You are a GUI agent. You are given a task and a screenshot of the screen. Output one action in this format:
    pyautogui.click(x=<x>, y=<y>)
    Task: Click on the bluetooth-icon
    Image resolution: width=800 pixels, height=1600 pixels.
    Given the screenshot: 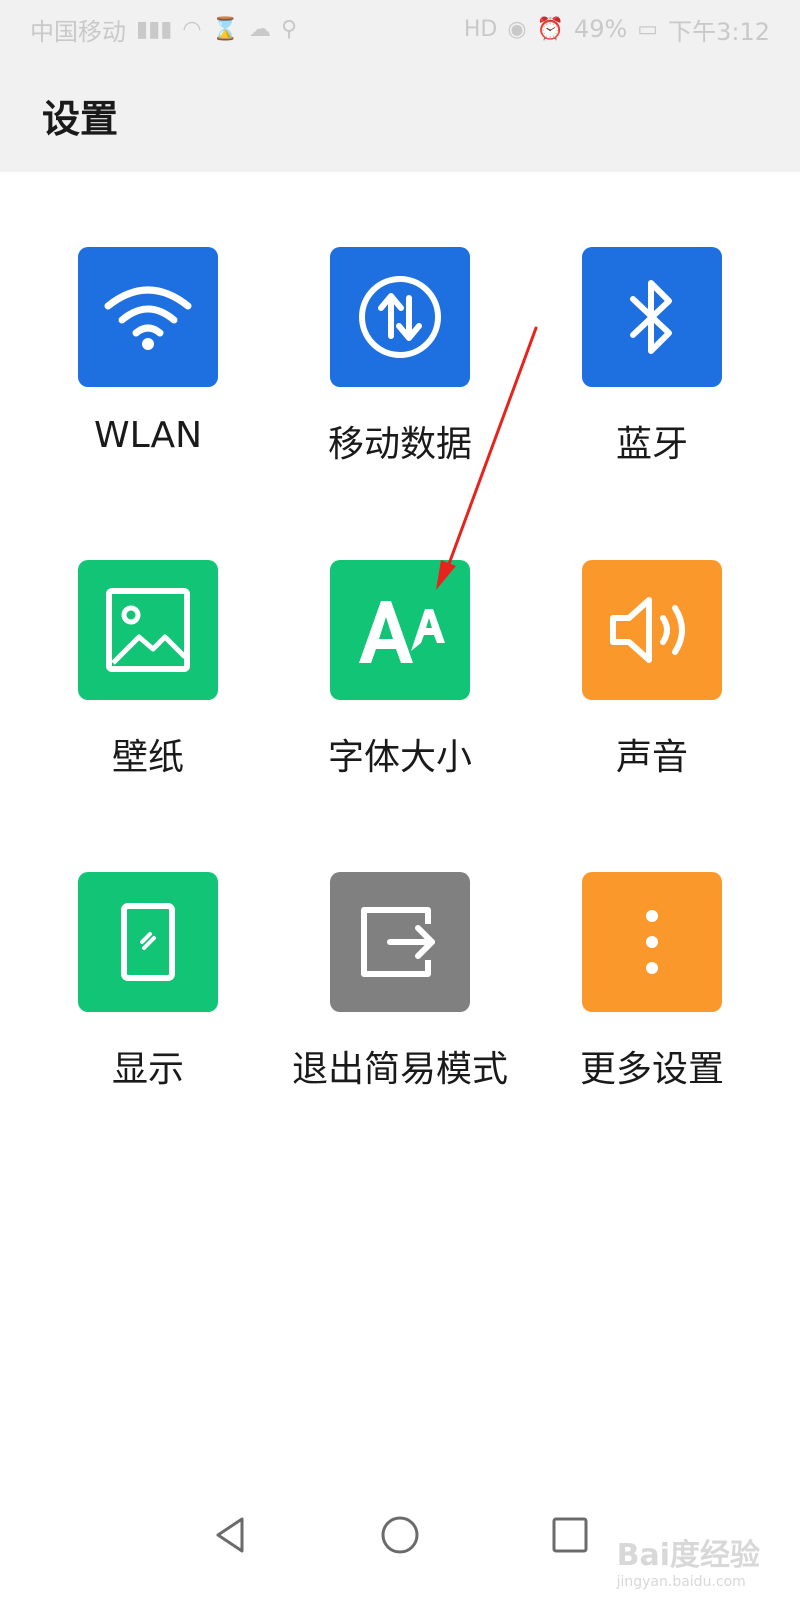 What is the action you would take?
    pyautogui.click(x=652, y=317)
    